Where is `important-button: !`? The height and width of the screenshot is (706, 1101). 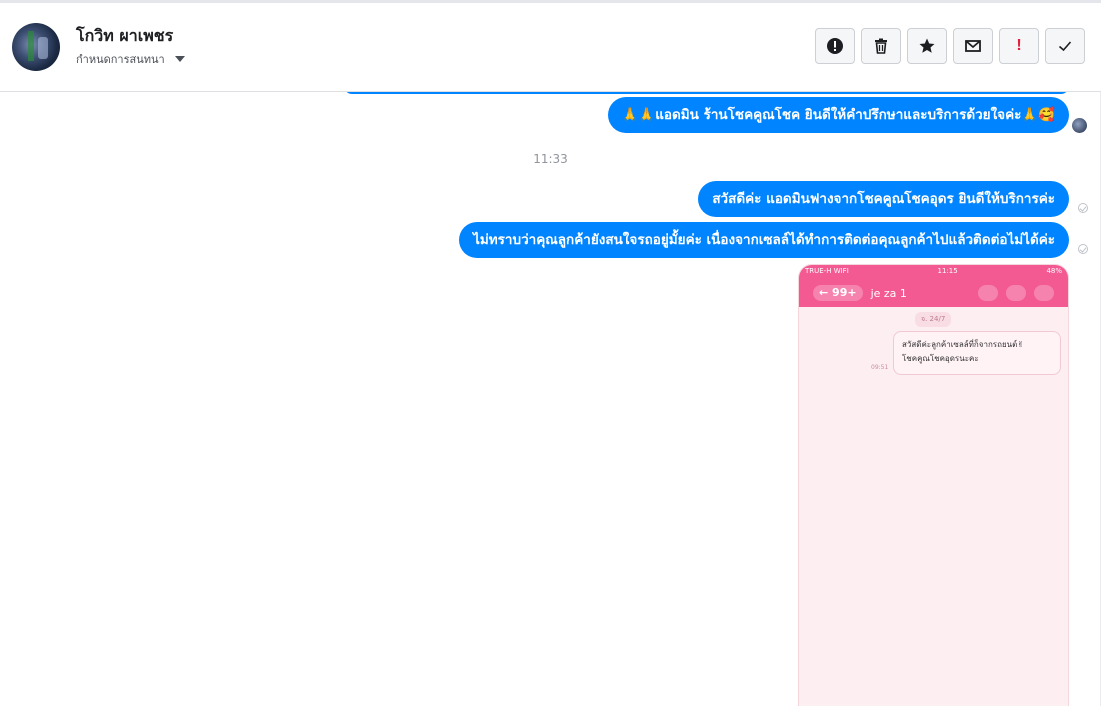 important-button: ! is located at coordinates (1019, 46).